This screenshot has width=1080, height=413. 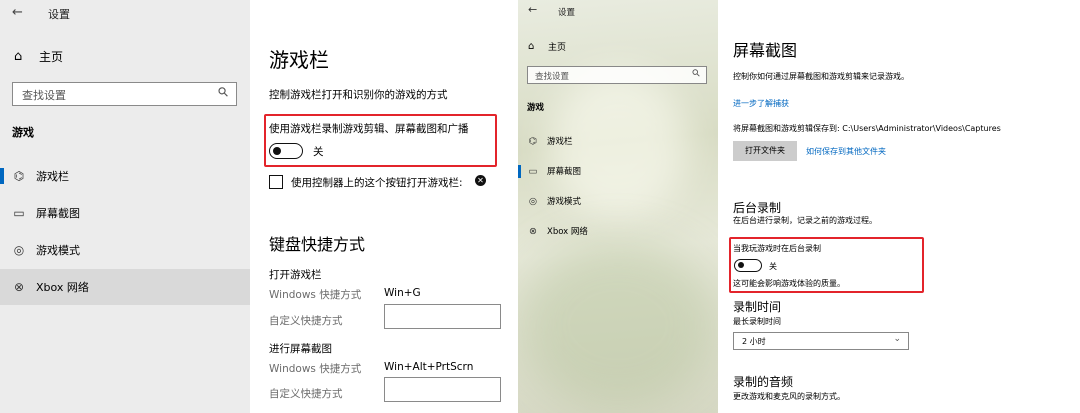 I want to click on open-folder-button: 打开文件夹, so click(x=765, y=151).